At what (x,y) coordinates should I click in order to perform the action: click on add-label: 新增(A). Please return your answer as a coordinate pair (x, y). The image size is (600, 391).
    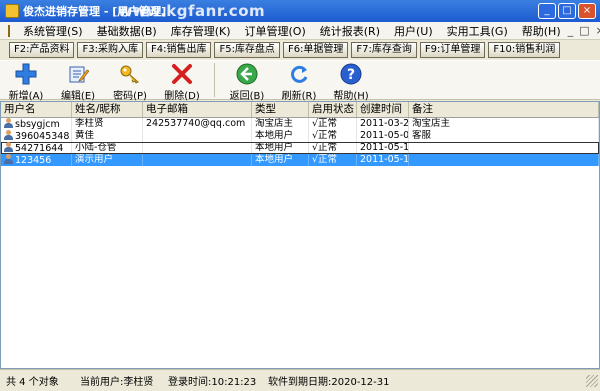
    Looking at the image, I should click on (26, 96).